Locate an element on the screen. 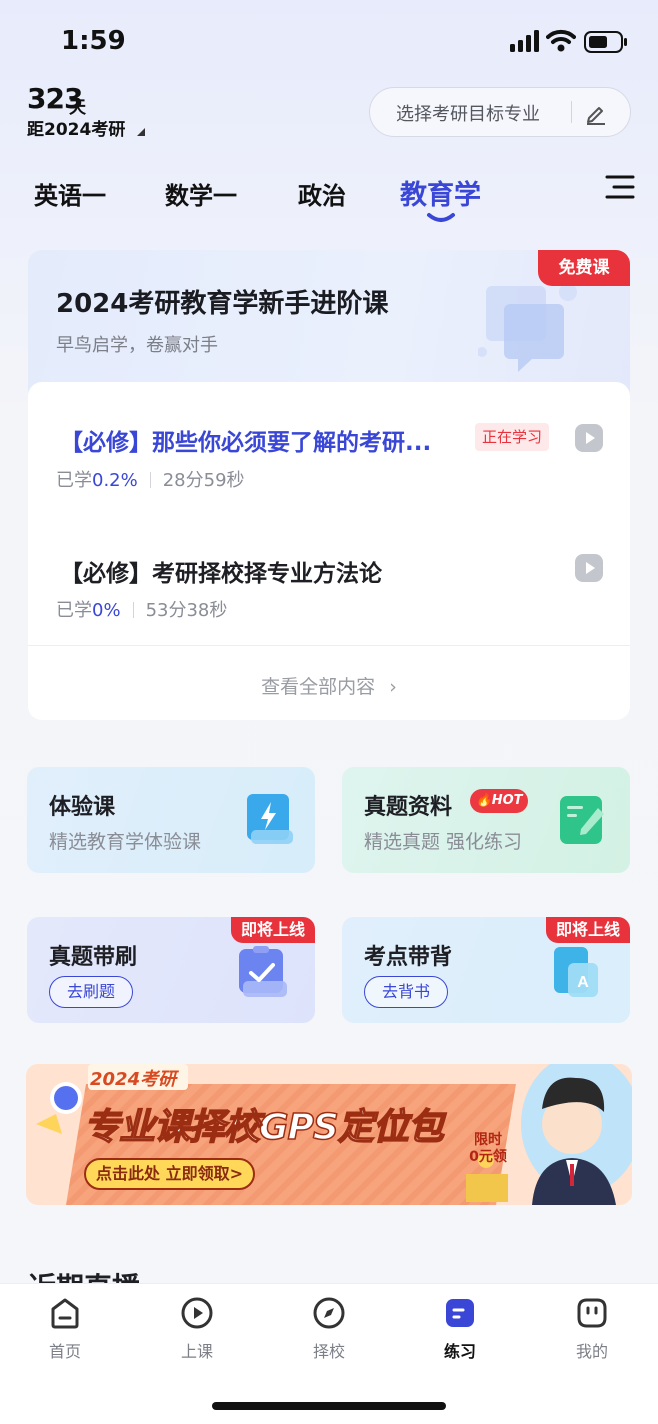 Image resolution: width=658 pixels, height=1424 pixels. target-major-label: 选择考研目标专业 is located at coordinates (468, 114).